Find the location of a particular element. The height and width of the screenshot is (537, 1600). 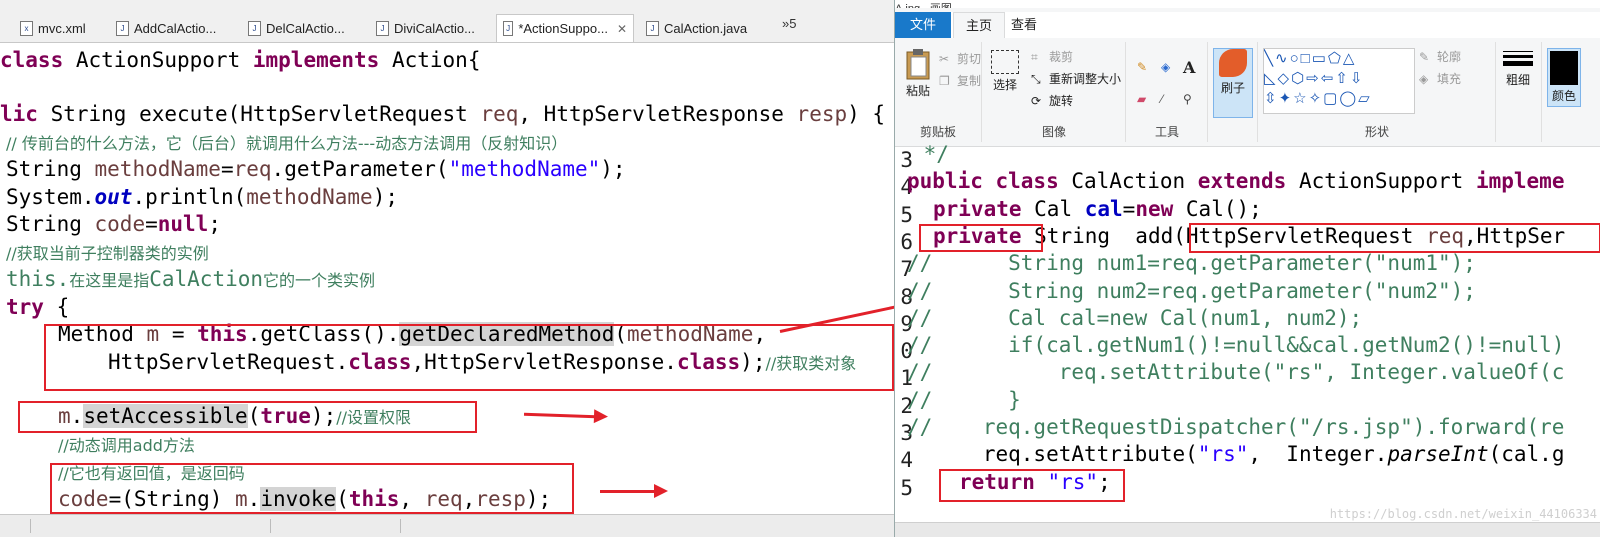

fill-bucket-icon: ◈ is located at coordinates (1424, 78).